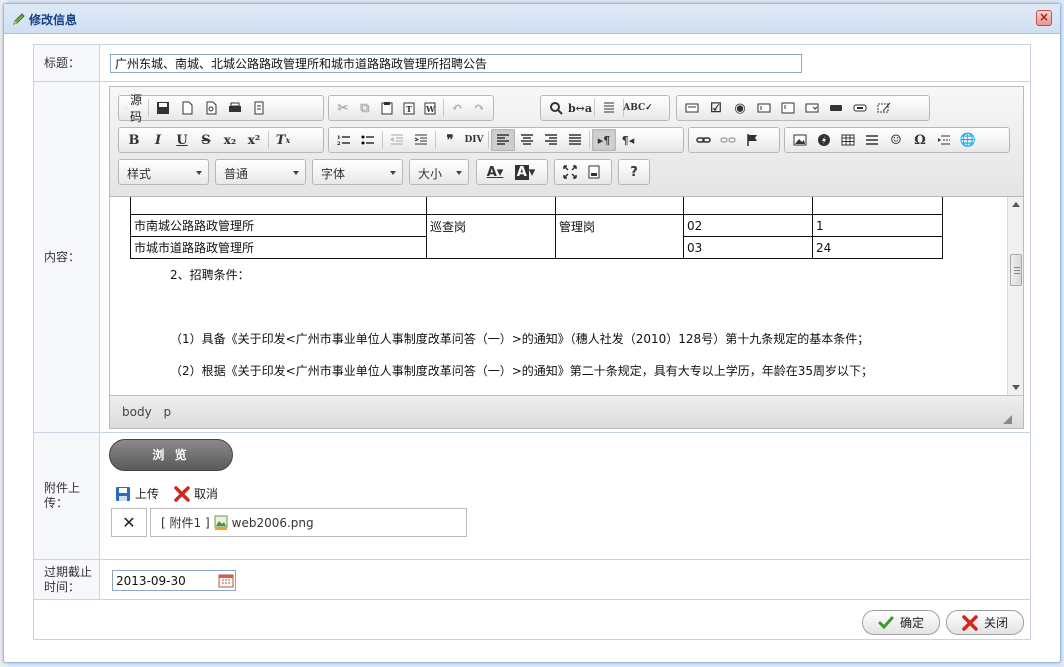 This screenshot has height=667, width=1064. I want to click on table-icon, so click(848, 140).